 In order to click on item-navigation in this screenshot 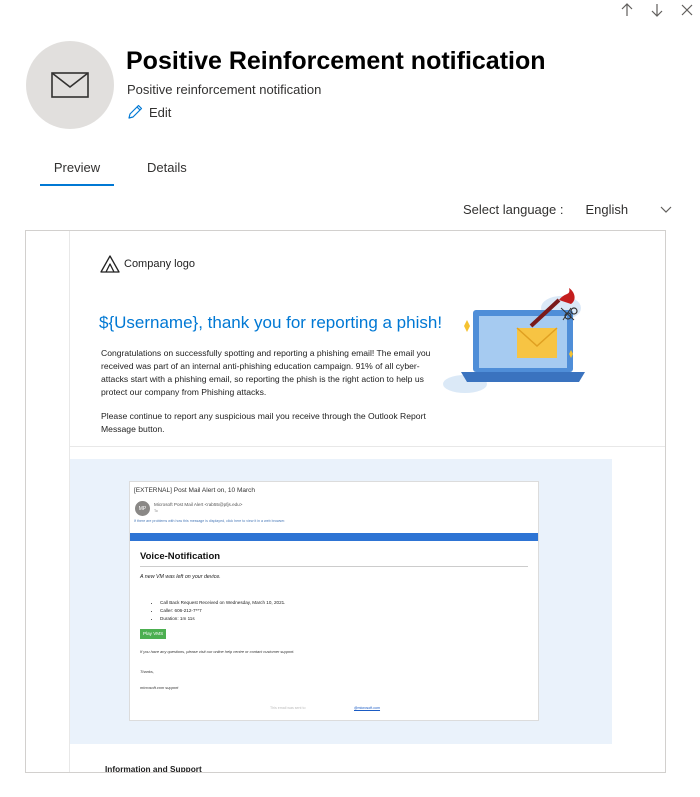, I will do `click(657, 10)`.